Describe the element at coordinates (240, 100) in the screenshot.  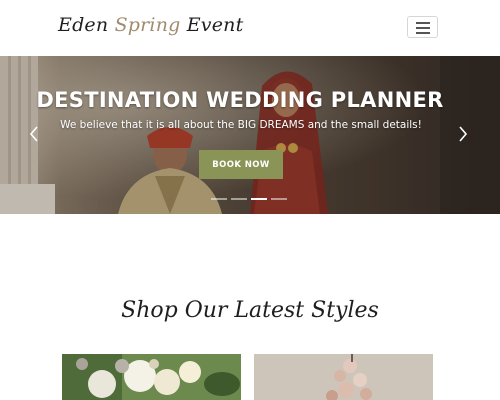
I see `hero-title: DESTINATION WEDDING PLANNER` at that location.